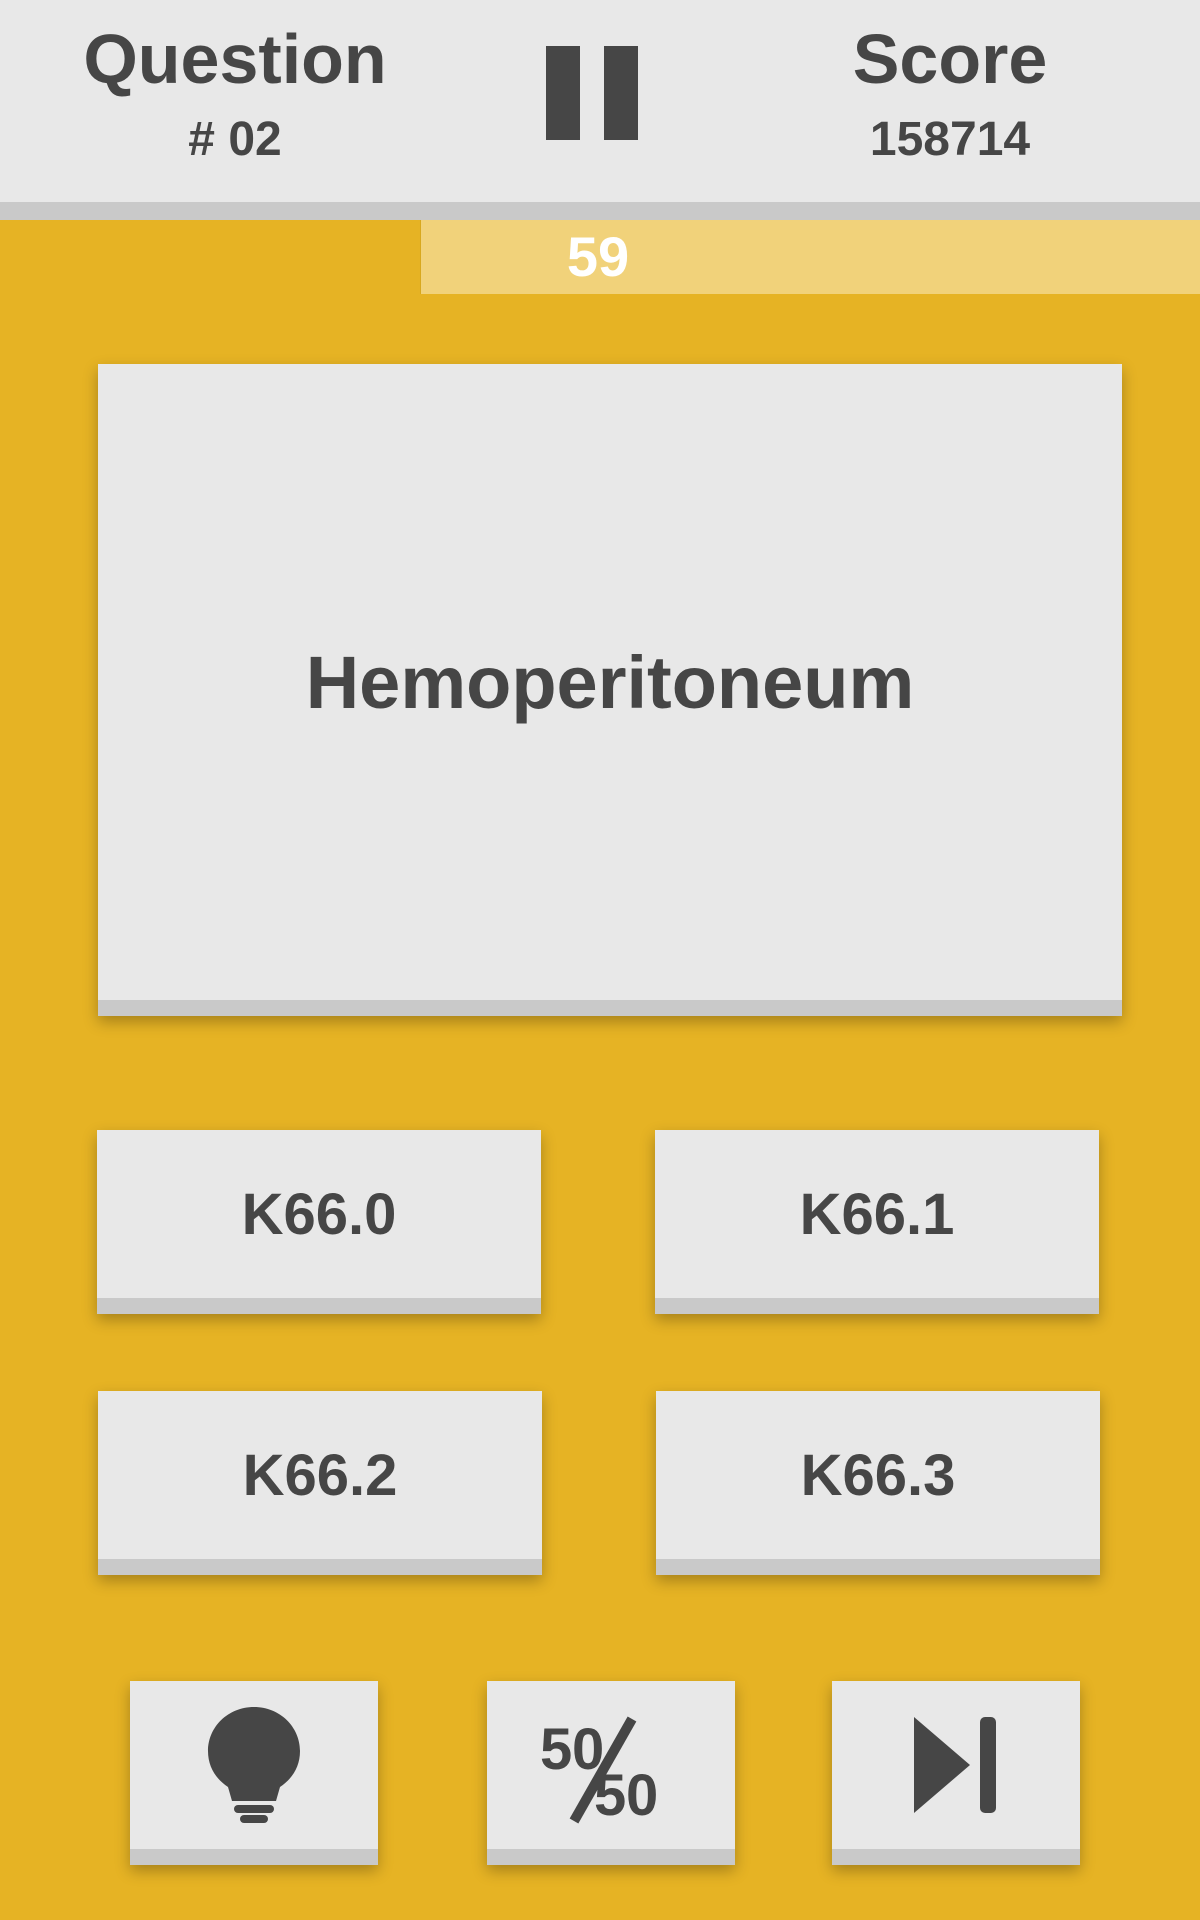 The image size is (1200, 1920). Describe the element at coordinates (235, 139) in the screenshot. I see `question-number: # 02` at that location.